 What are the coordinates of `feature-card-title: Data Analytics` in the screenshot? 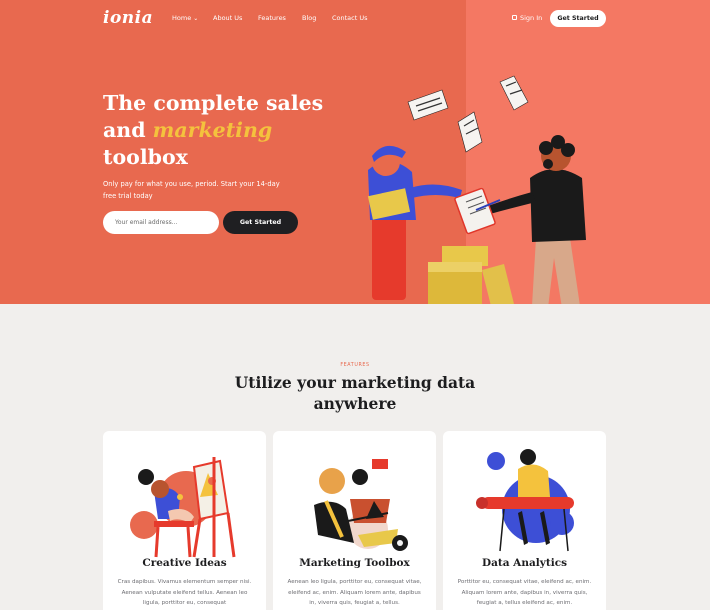 It's located at (524, 563).